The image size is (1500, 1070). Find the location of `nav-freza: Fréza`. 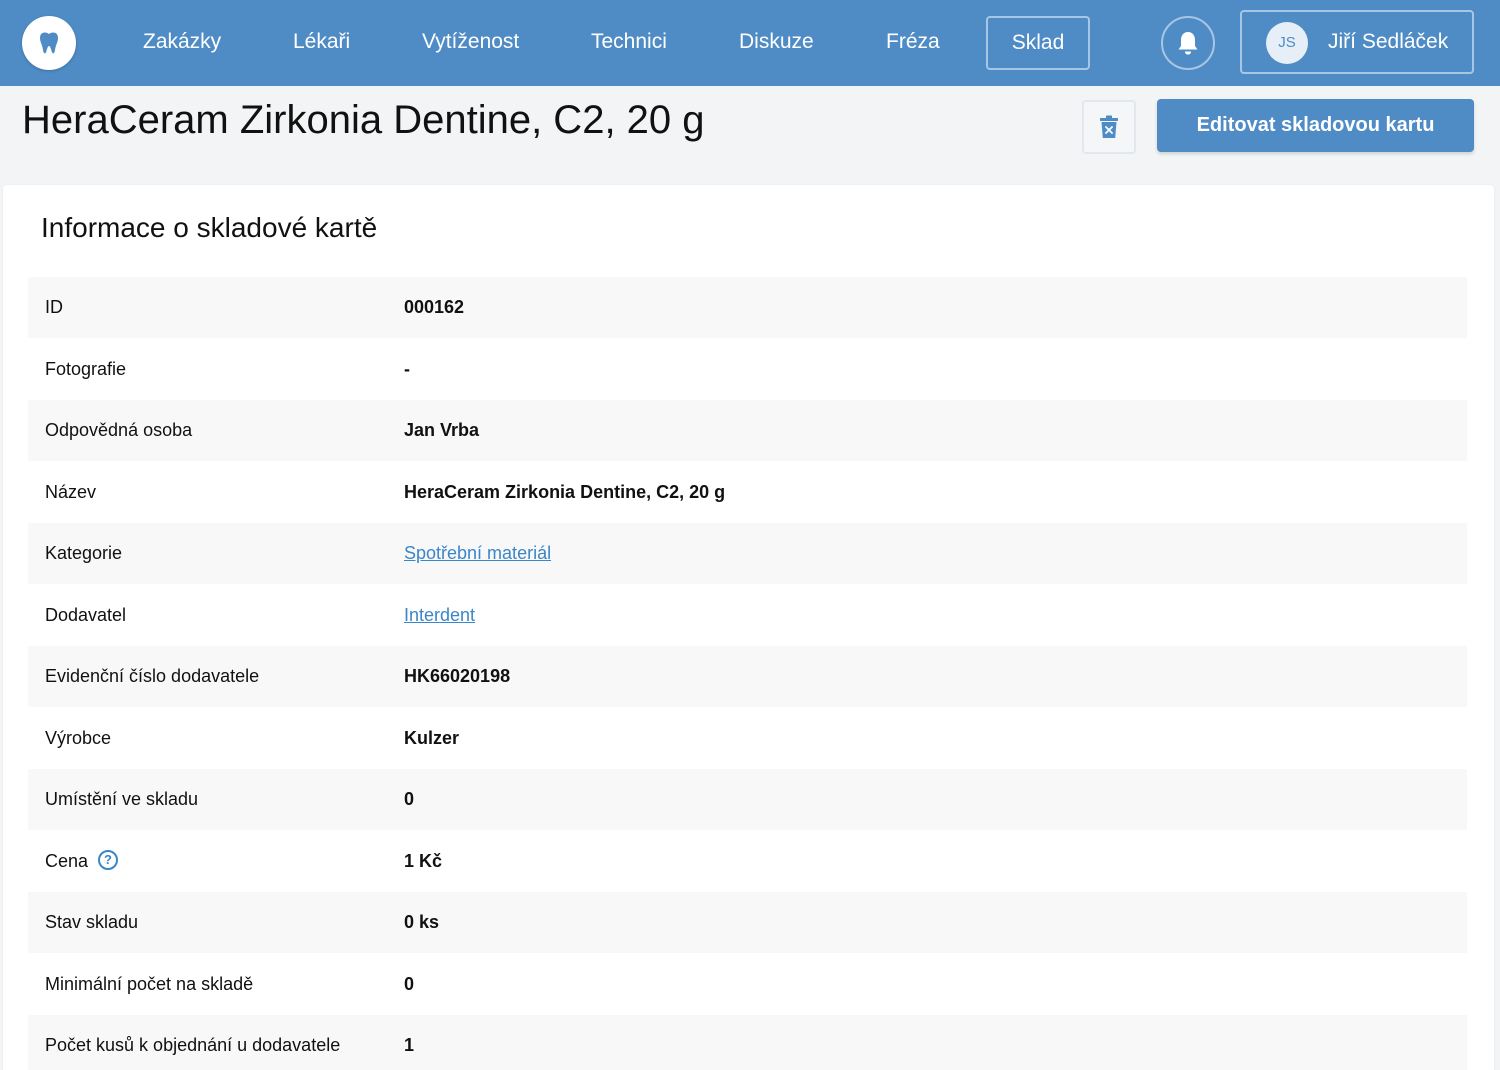

nav-freza: Fréza is located at coordinates (913, 43).